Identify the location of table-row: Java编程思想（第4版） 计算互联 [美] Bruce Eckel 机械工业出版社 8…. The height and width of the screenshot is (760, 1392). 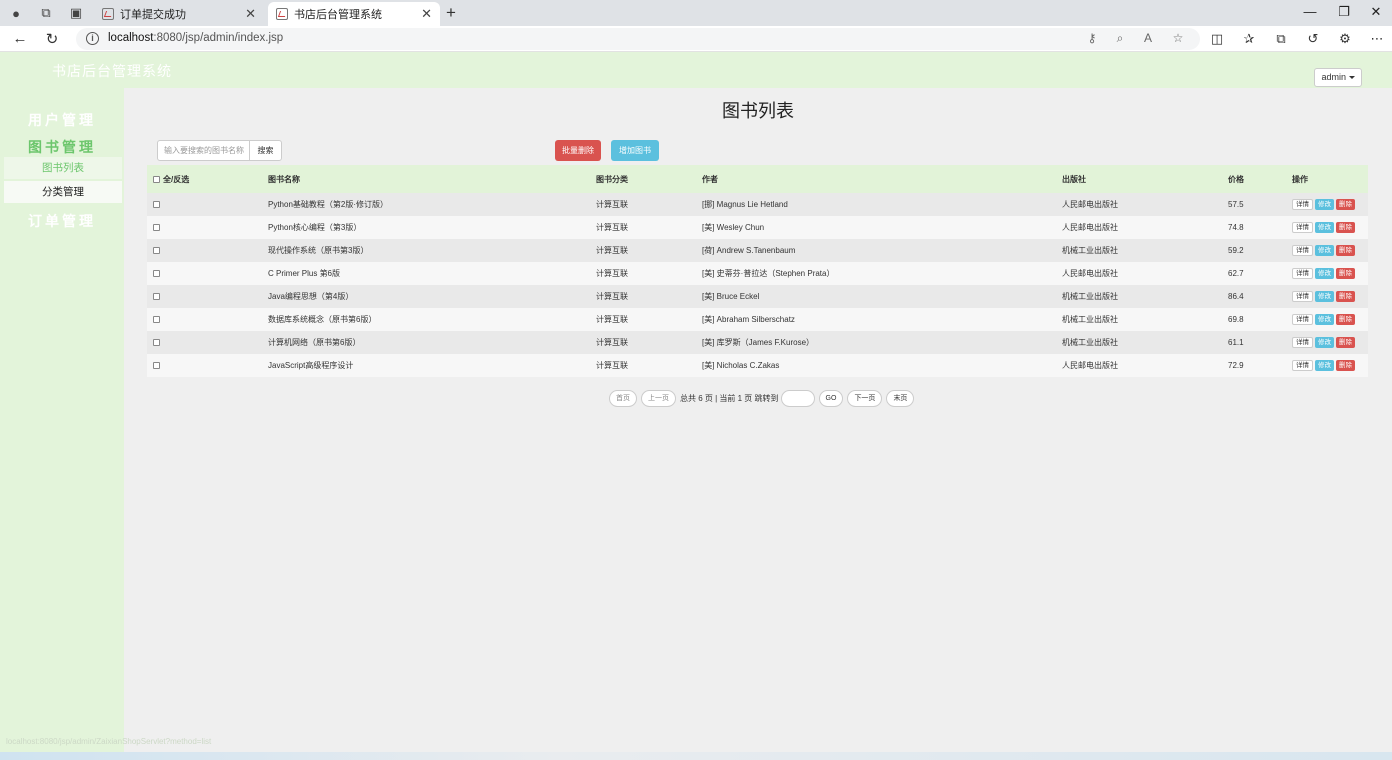
(757, 296).